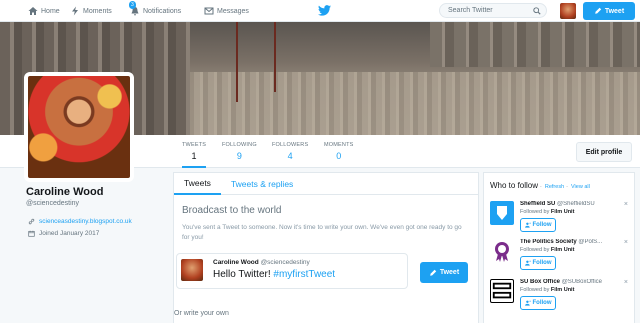  What do you see at coordinates (339, 145) in the screenshot?
I see `stat-label: MOMENTS` at bounding box center [339, 145].